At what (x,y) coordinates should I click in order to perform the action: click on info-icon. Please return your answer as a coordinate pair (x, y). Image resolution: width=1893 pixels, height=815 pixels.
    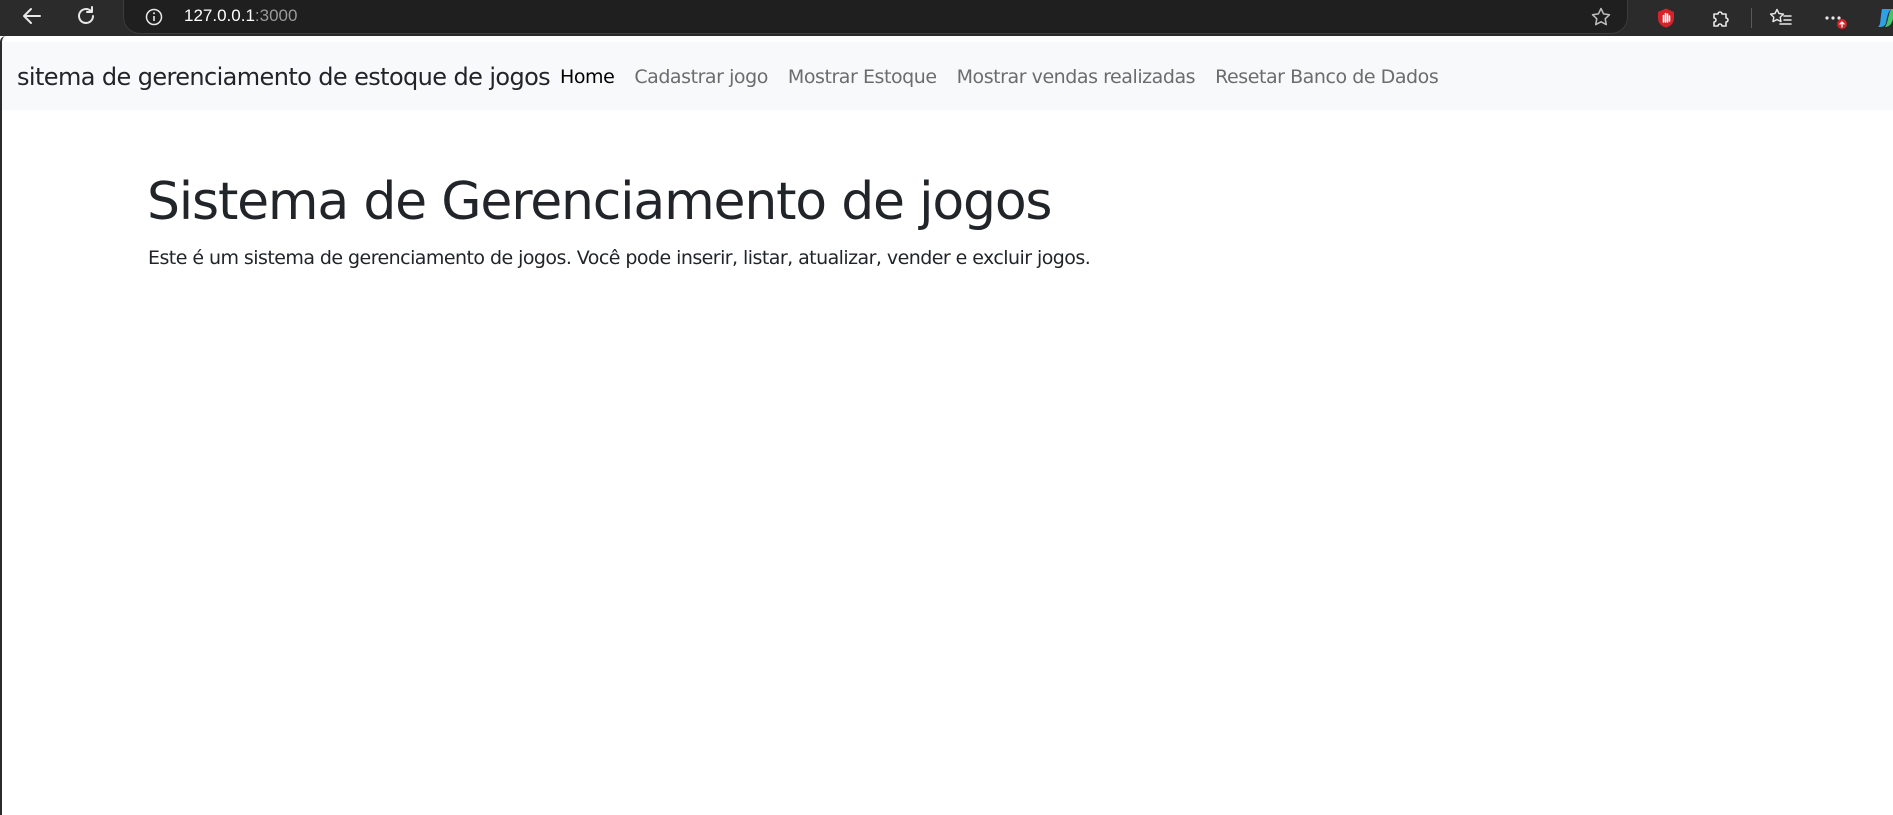
    Looking at the image, I should click on (154, 17).